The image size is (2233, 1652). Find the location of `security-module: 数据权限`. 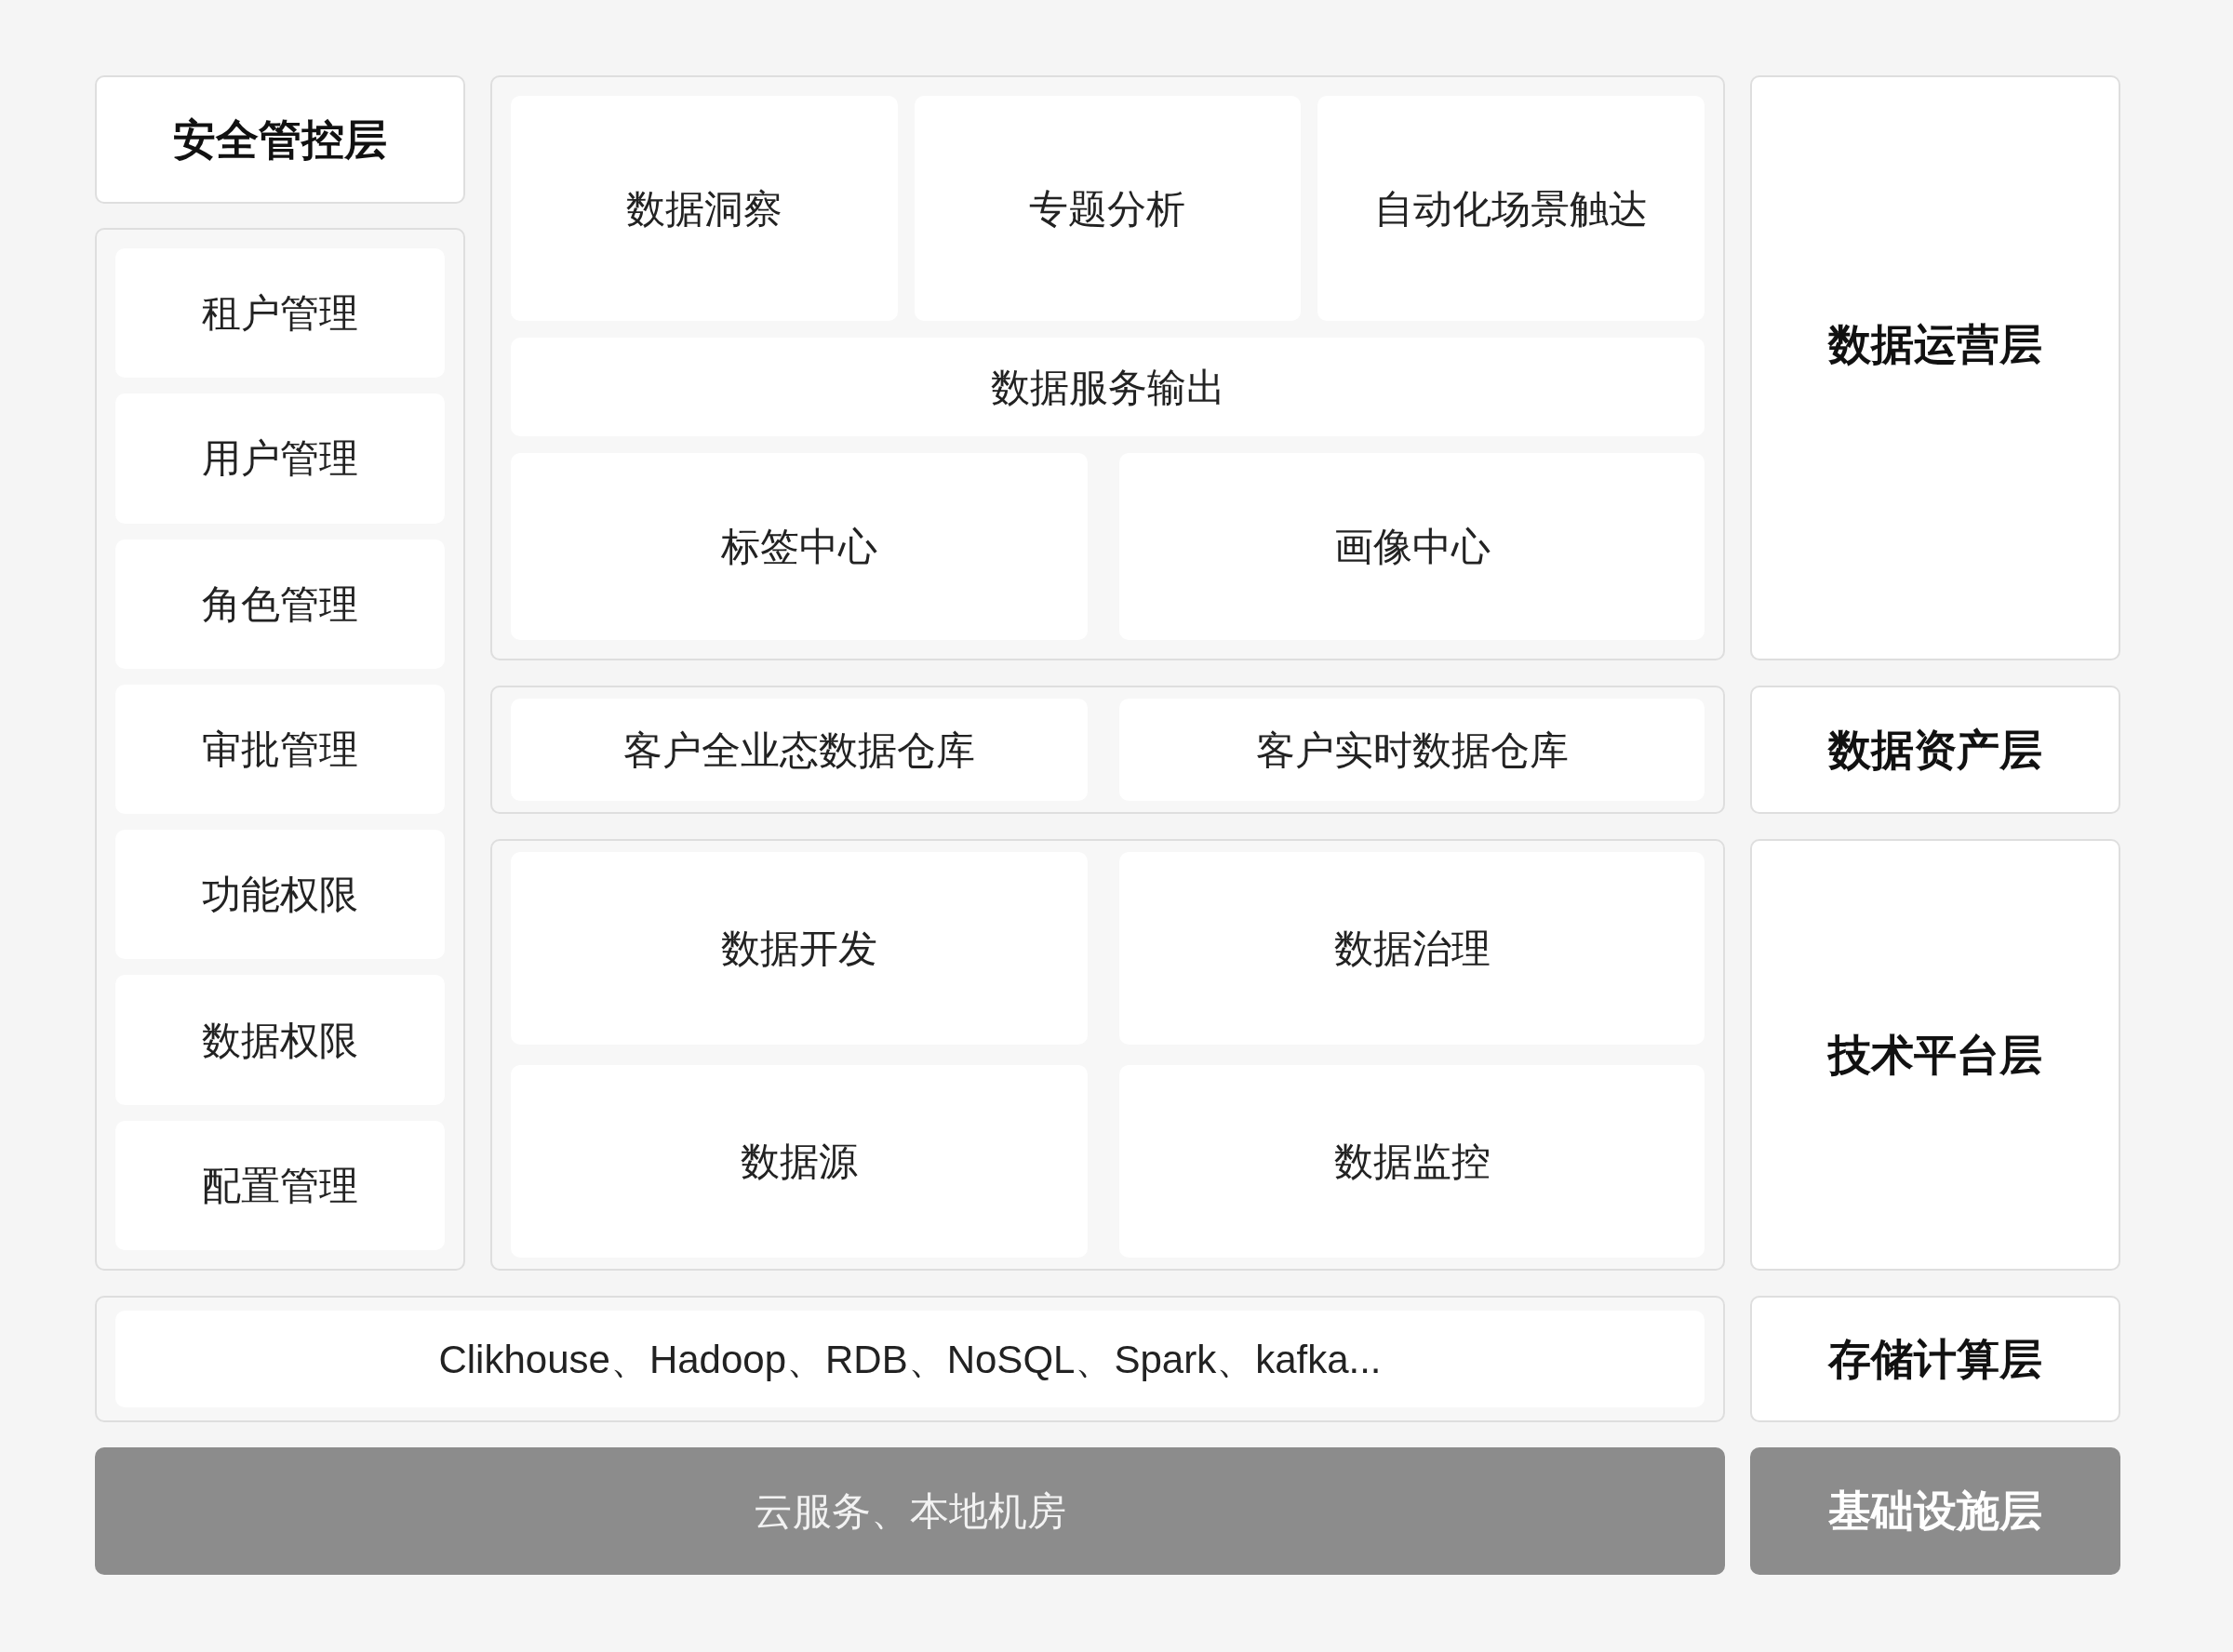

security-module: 数据权限 is located at coordinates (280, 1040).